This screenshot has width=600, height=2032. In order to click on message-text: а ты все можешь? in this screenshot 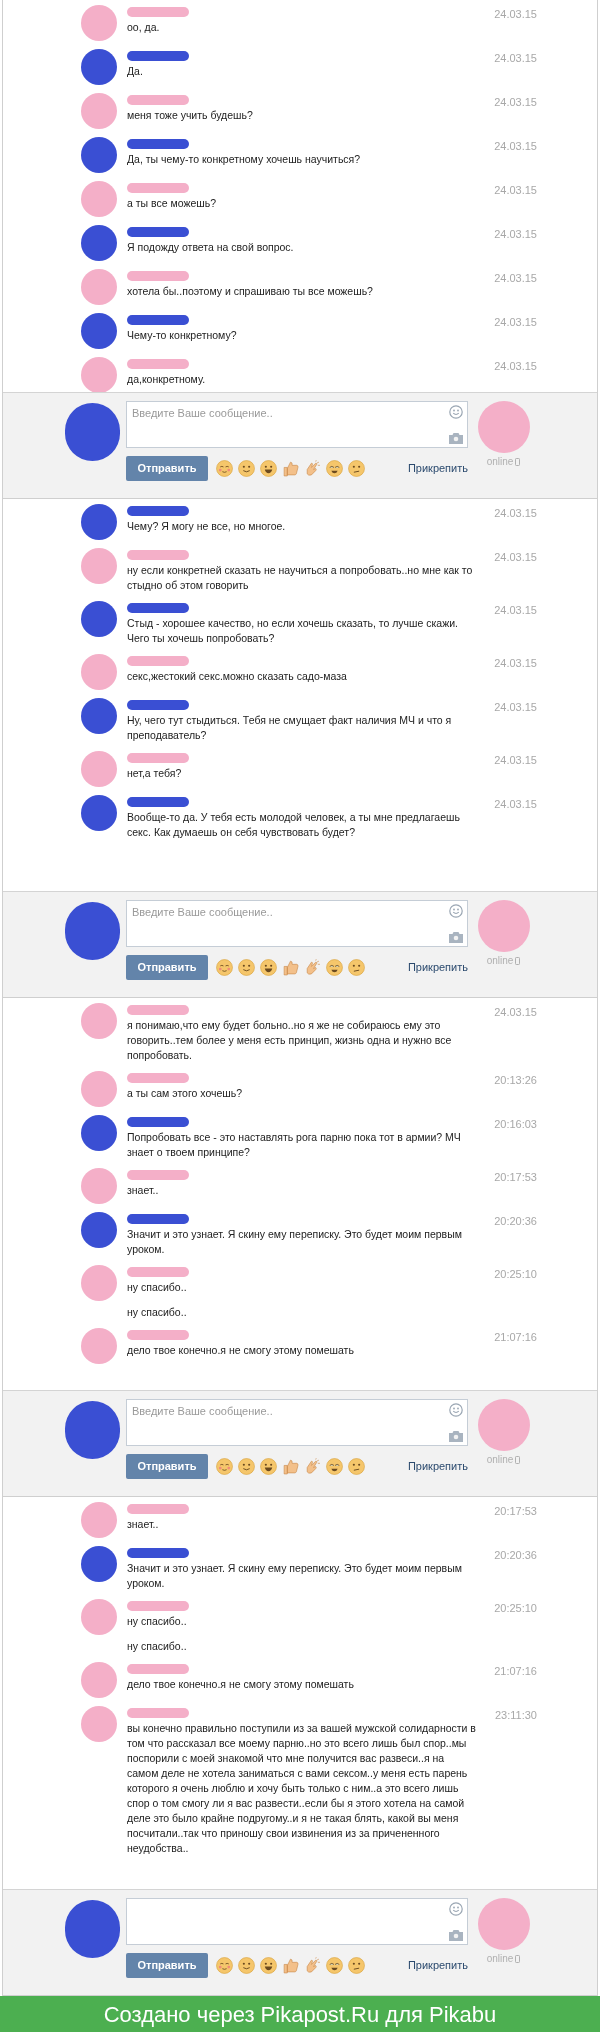, I will do `click(172, 203)`.